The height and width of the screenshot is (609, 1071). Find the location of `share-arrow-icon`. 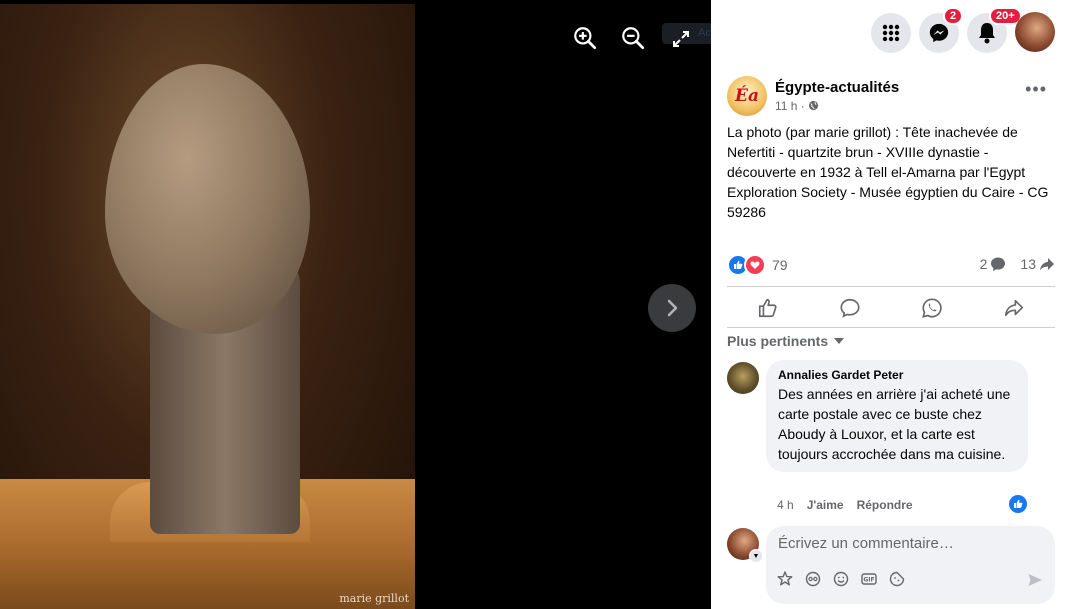

share-arrow-icon is located at coordinates (1047, 264).